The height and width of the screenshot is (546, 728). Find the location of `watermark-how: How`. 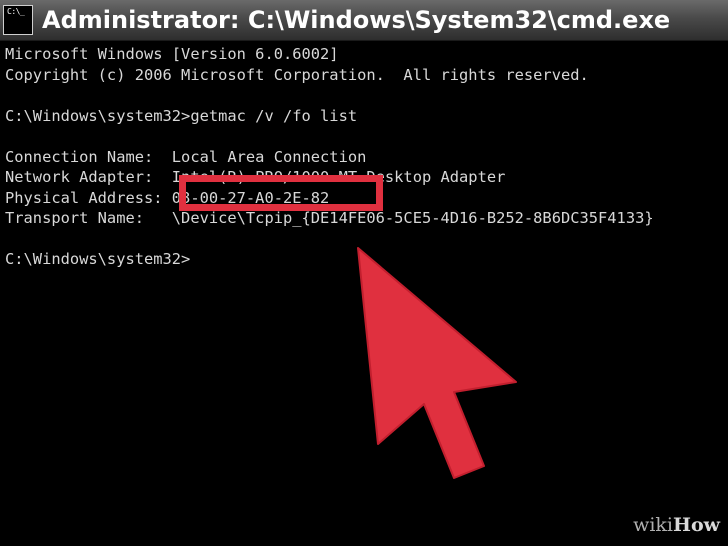

watermark-how: How is located at coordinates (696, 525).